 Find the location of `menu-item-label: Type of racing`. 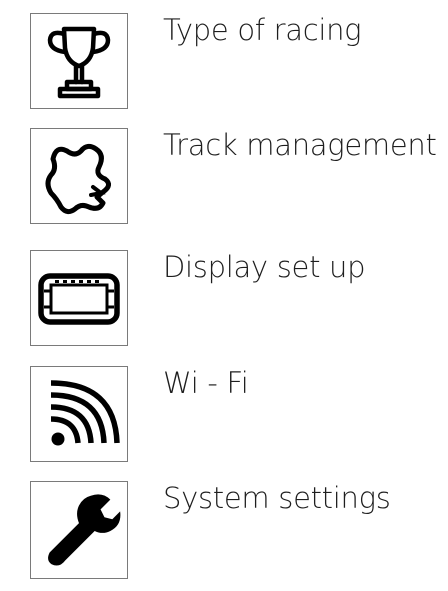

menu-item-label: Type of racing is located at coordinates (262, 30).